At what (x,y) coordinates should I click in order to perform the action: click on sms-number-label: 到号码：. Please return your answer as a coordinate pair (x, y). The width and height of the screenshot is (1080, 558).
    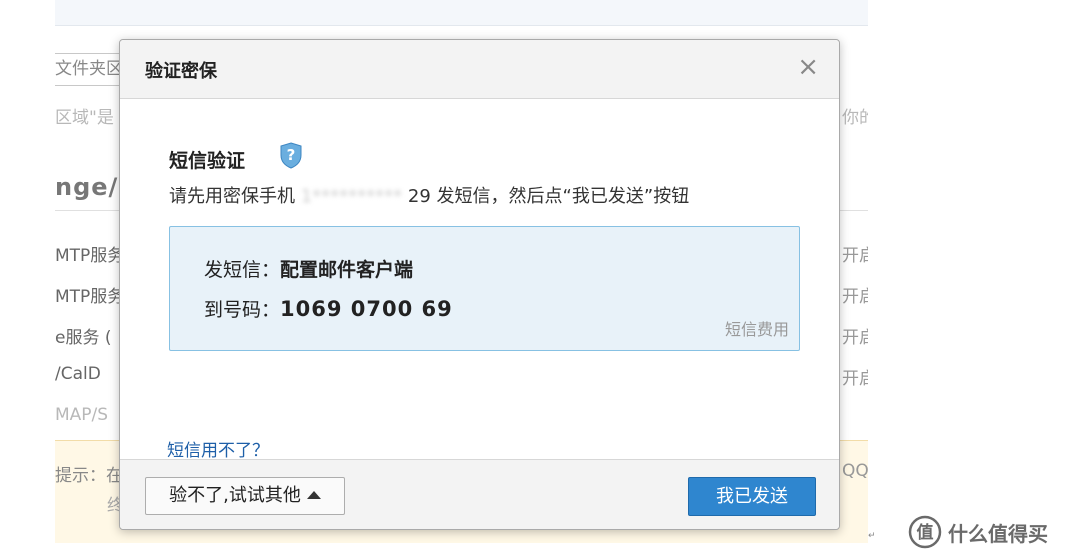
    Looking at the image, I should click on (242, 310).